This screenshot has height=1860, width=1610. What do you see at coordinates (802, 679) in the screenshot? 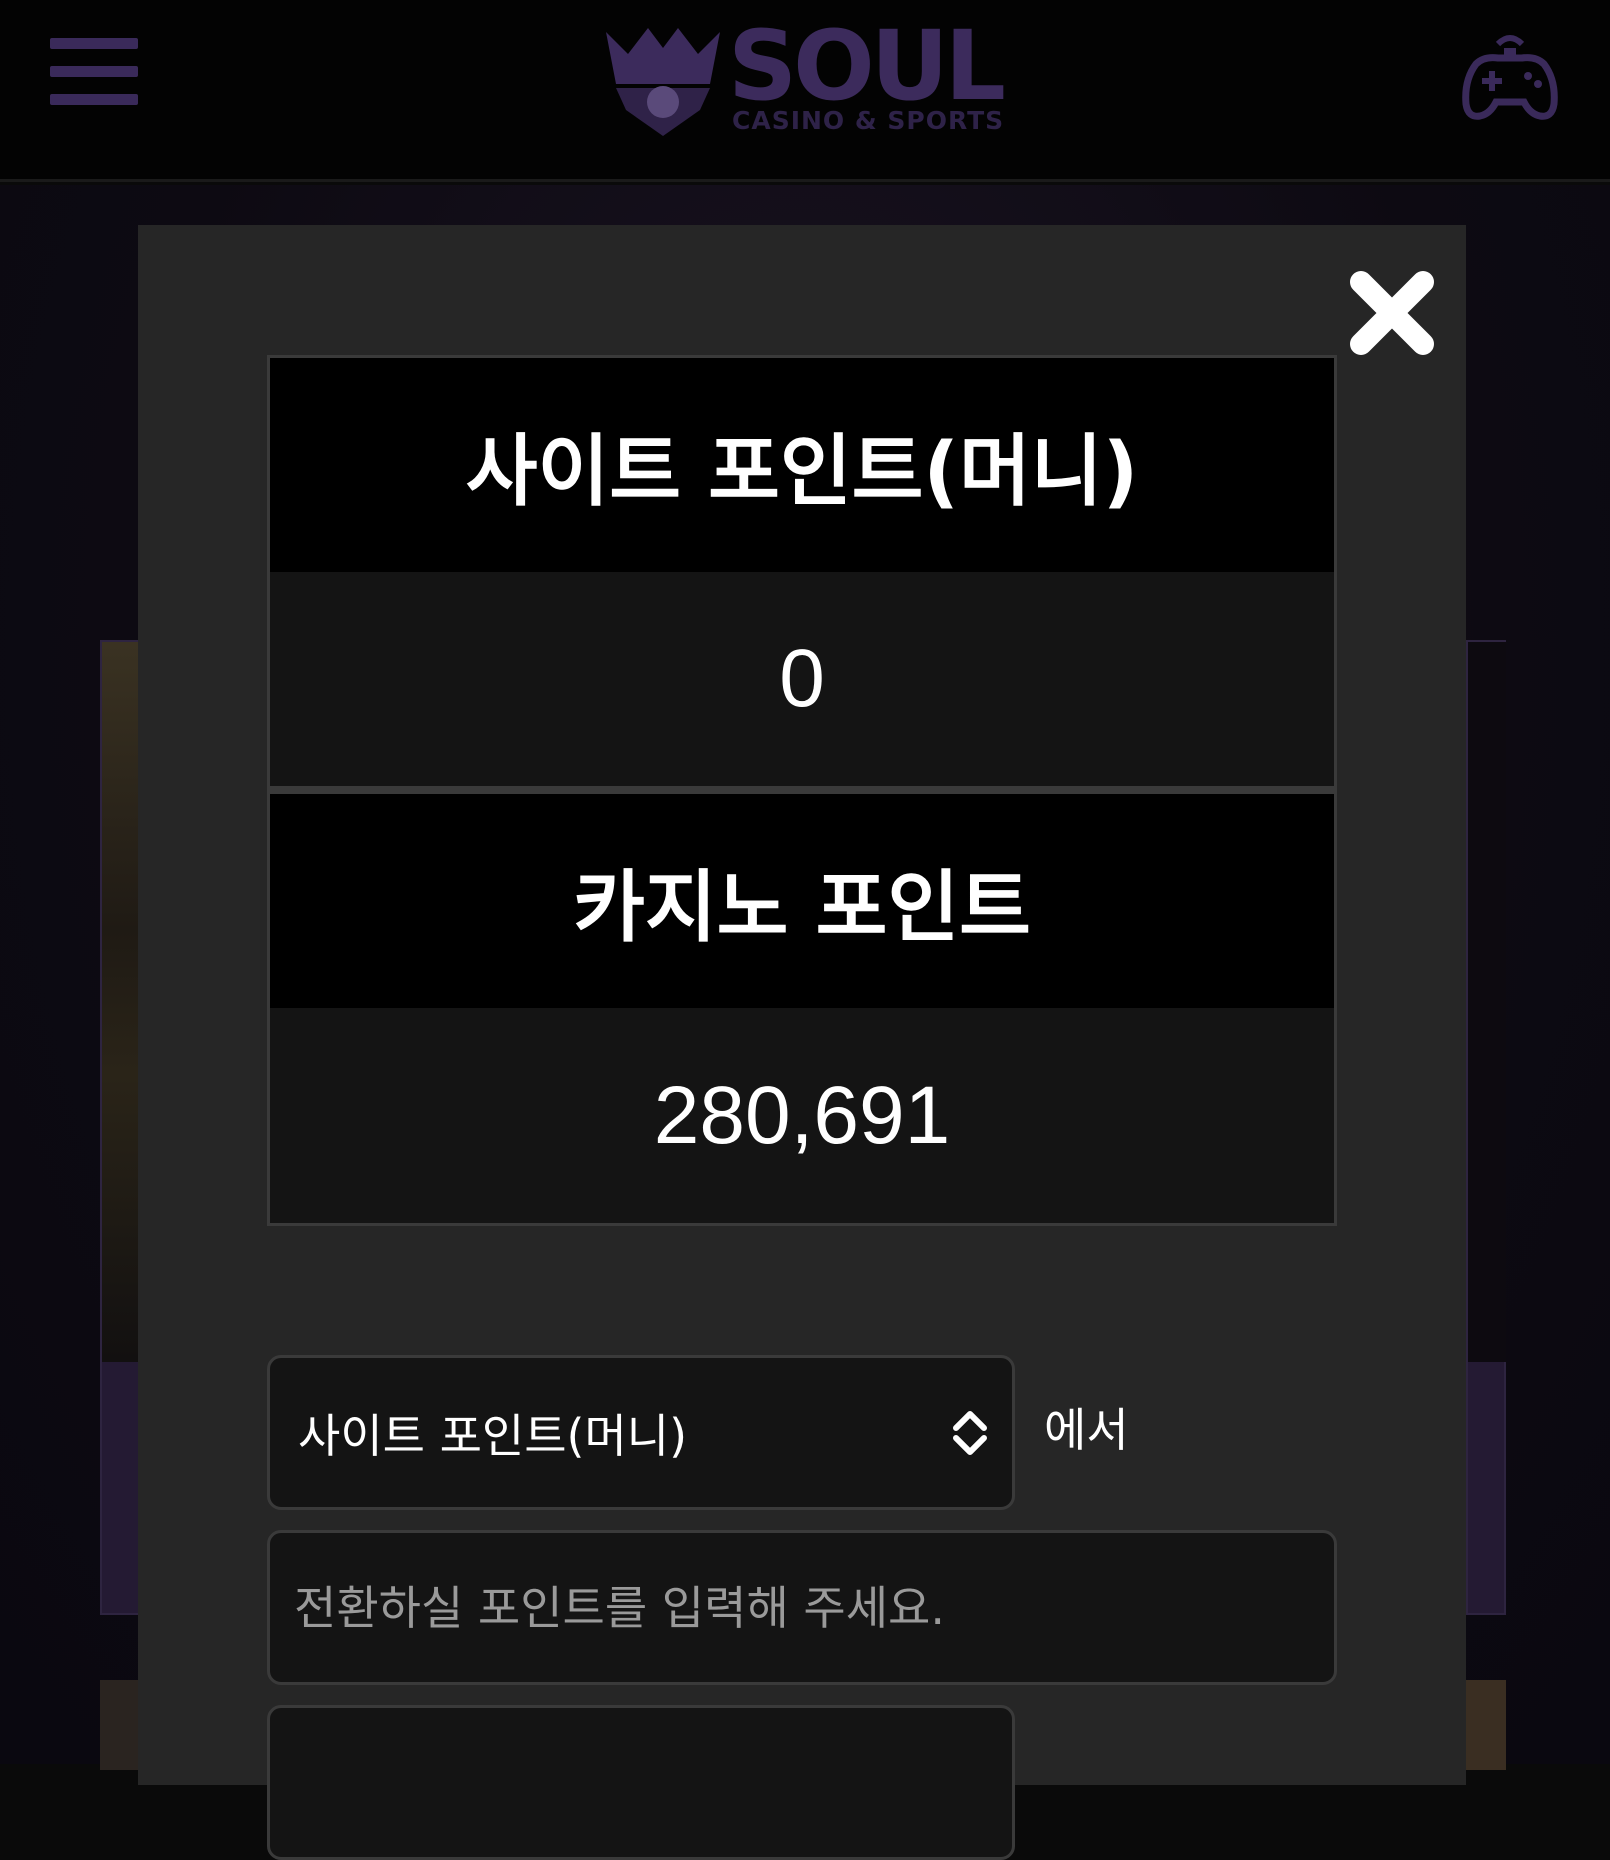
I see `site-points-value: 0` at bounding box center [802, 679].